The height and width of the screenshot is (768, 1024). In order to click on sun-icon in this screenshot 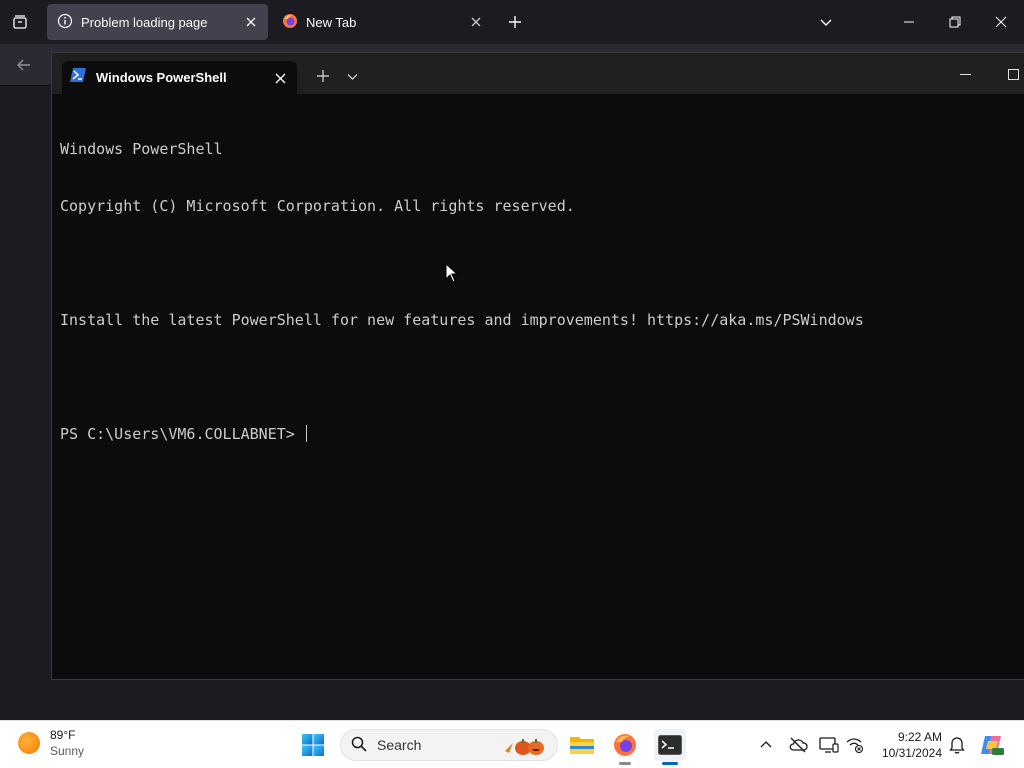, I will do `click(29, 743)`.